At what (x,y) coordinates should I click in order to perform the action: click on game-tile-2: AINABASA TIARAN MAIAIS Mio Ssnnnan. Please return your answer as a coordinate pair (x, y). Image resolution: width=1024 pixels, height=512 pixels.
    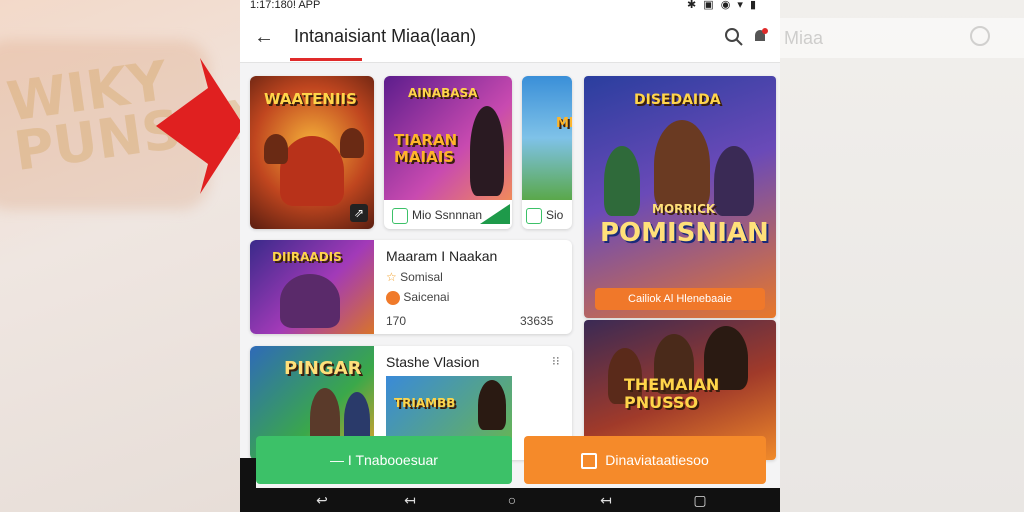
    Looking at the image, I should click on (448, 152).